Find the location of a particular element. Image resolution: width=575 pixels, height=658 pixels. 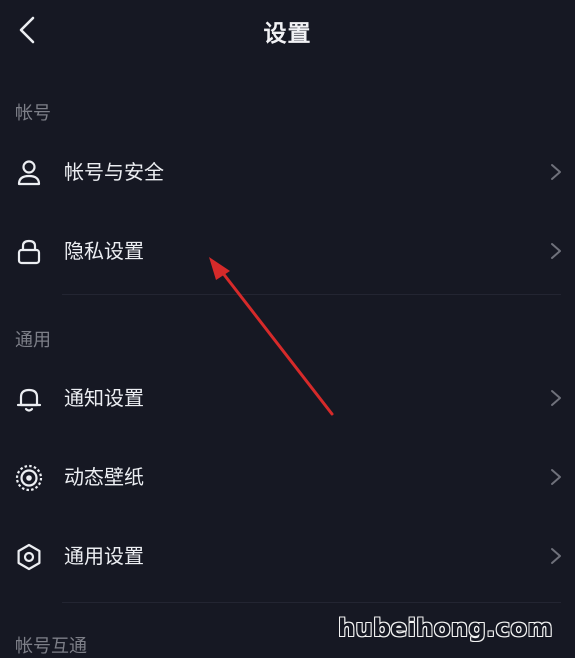

section-title-general: 通用 is located at coordinates (33, 340).